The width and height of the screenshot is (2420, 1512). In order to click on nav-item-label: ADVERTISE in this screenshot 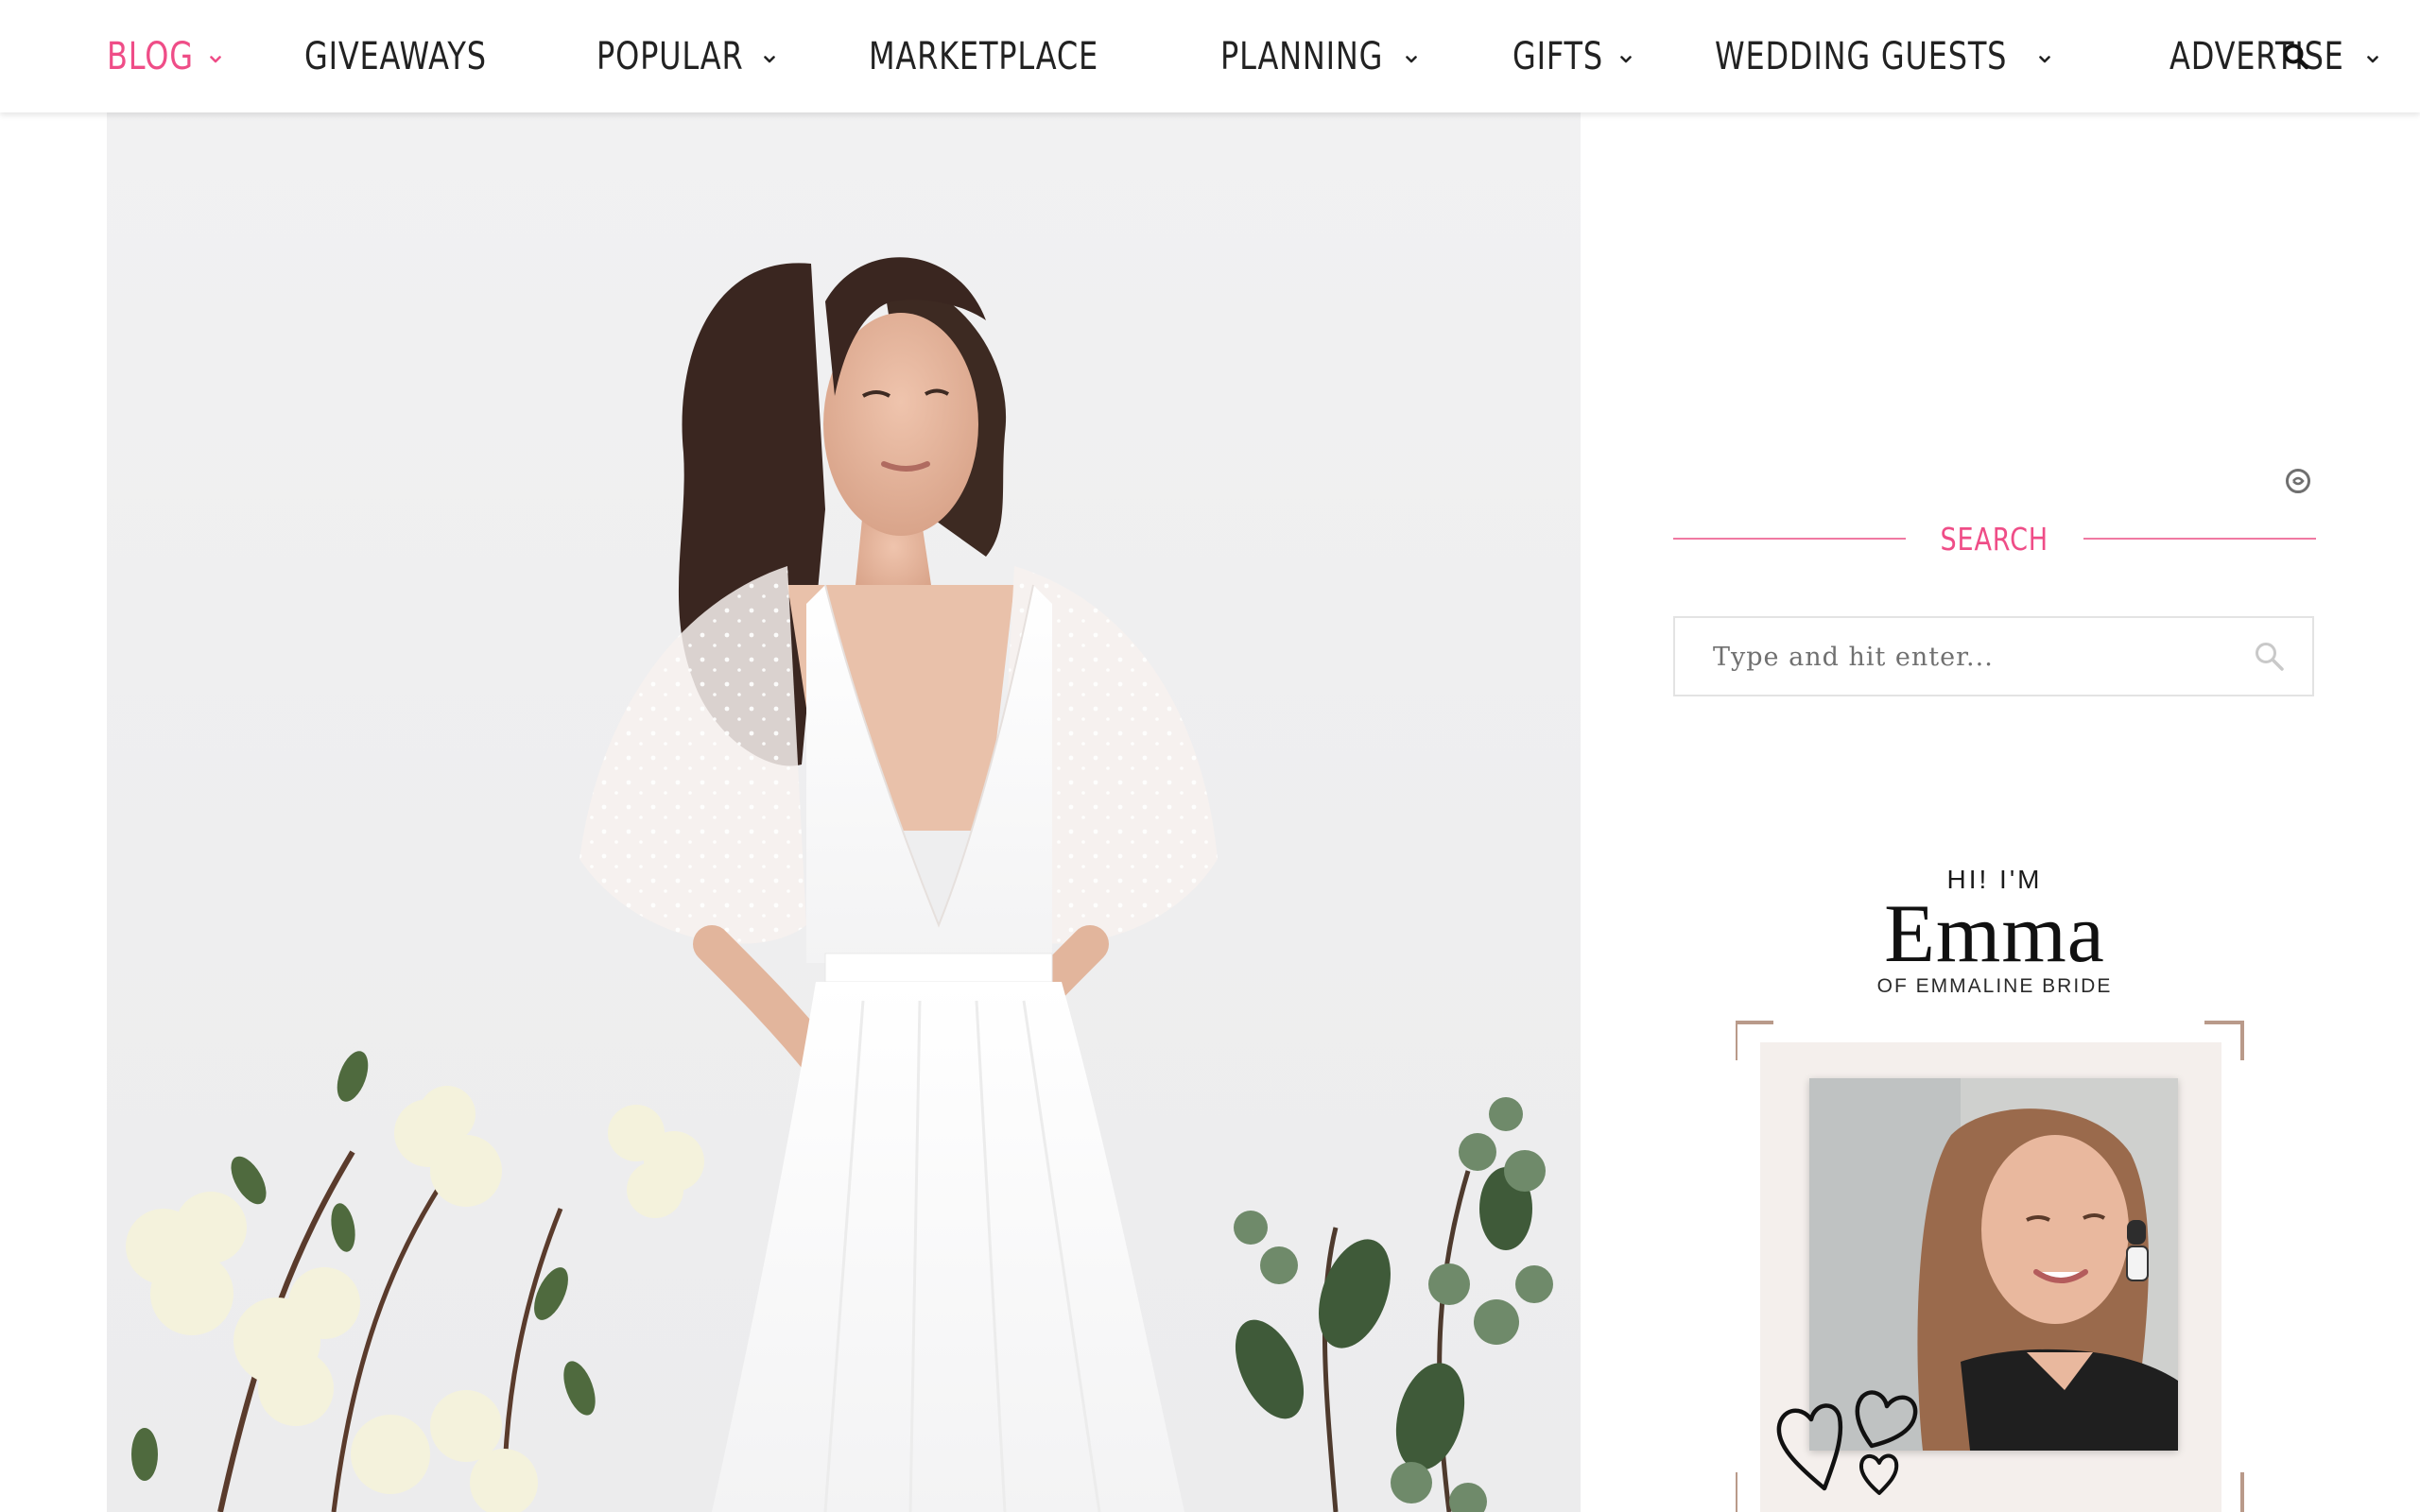, I will do `click(2256, 56)`.